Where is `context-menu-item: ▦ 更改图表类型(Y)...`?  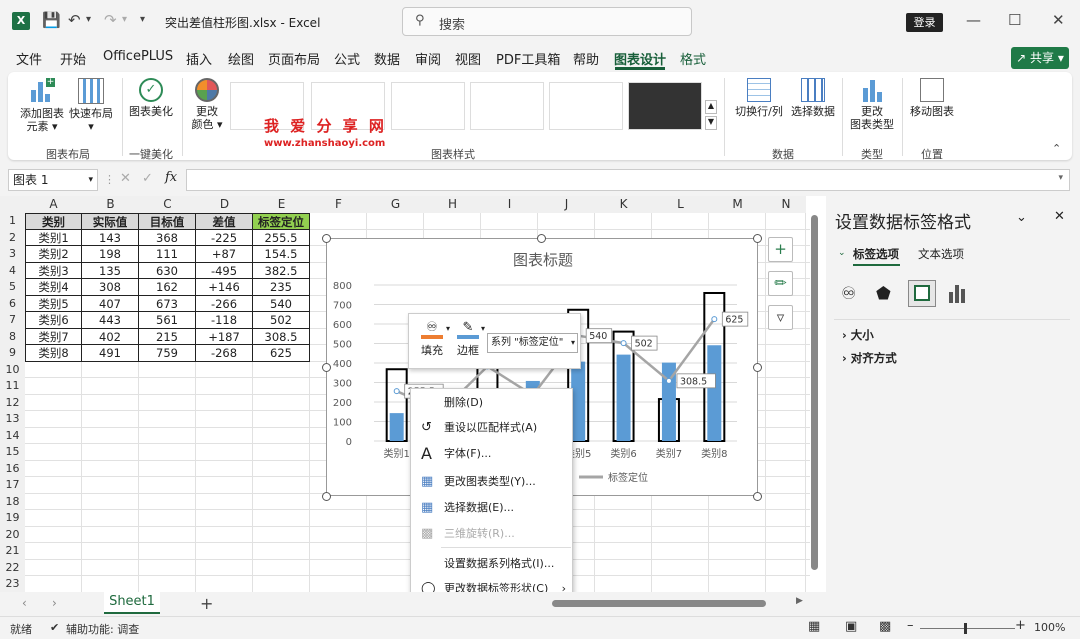
context-menu-item: ▦ 更改图表类型(Y)... is located at coordinates (492, 482).